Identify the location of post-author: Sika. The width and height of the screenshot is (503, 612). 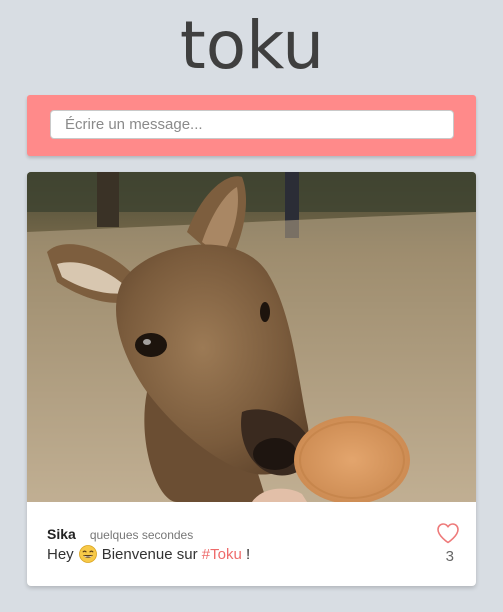
(61, 534).